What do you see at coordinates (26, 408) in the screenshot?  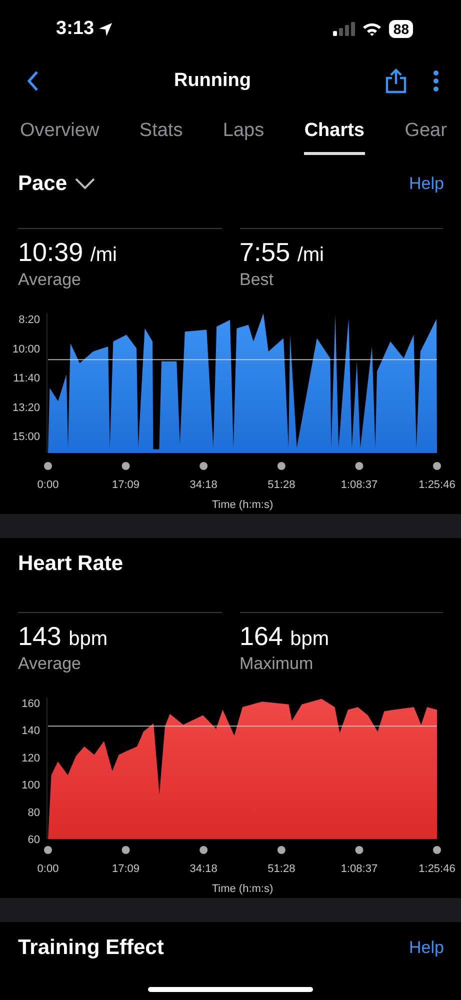 I see `y-tick-label: 13:20` at bounding box center [26, 408].